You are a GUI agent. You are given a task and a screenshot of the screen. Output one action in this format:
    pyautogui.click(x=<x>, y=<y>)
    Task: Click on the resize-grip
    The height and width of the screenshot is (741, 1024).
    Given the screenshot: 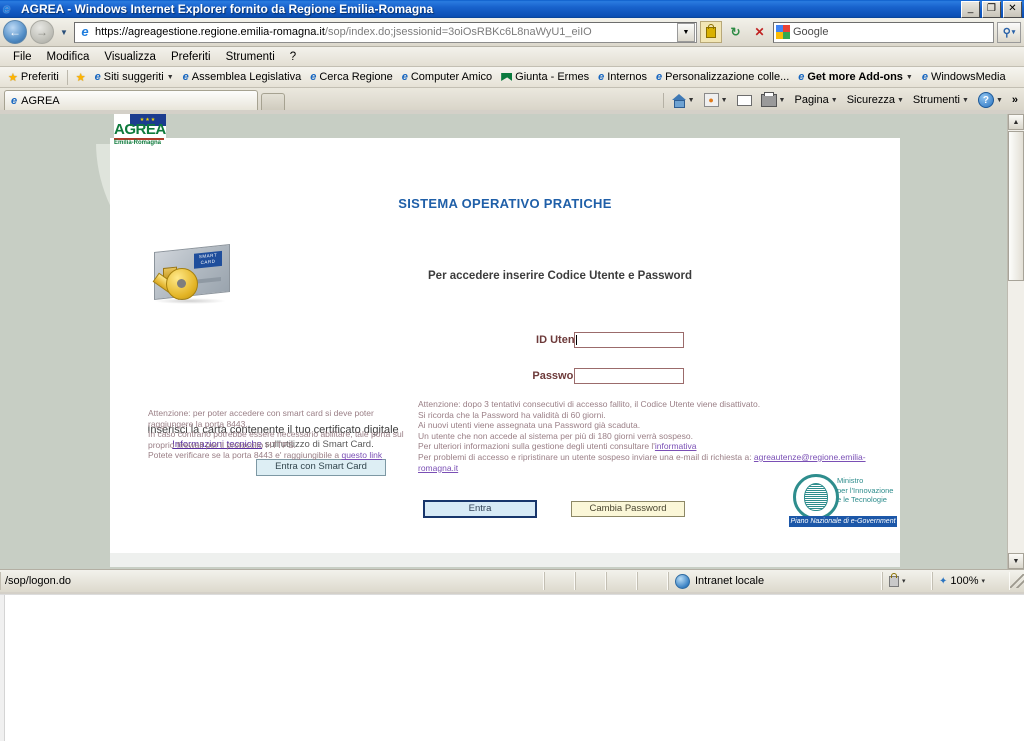 What is the action you would take?
    pyautogui.click(x=1017, y=581)
    